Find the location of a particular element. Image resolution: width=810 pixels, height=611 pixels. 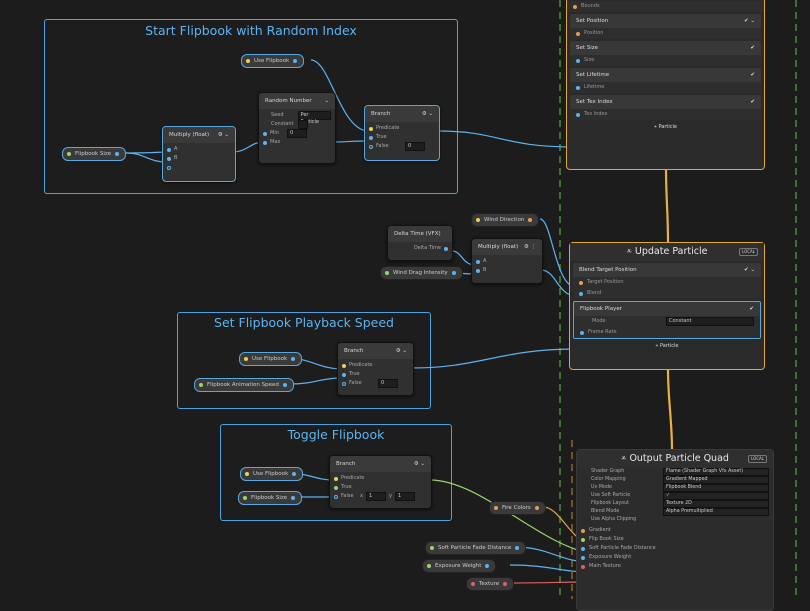

setting-value: Flipbook Blend is located at coordinates (716, 488).